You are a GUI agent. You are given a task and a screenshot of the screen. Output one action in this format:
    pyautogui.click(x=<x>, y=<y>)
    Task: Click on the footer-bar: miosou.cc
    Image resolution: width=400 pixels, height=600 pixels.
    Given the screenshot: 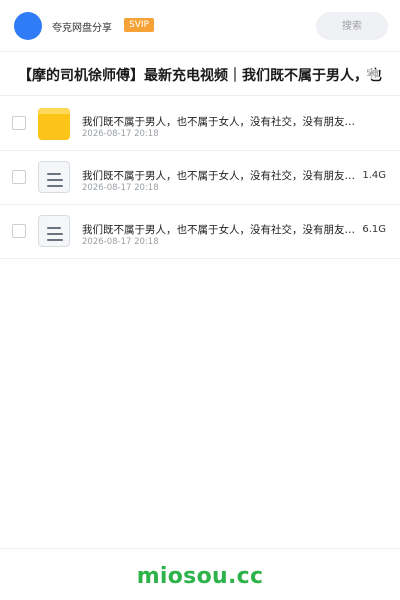 What is the action you would take?
    pyautogui.click(x=200, y=574)
    